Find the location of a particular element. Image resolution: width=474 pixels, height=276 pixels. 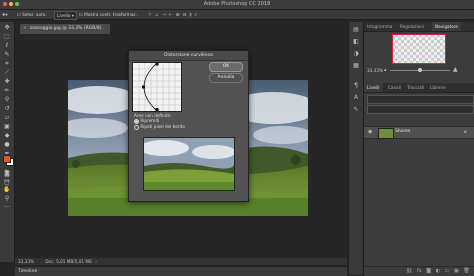

tab-channels: Canali is located at coordinates (394, 87).